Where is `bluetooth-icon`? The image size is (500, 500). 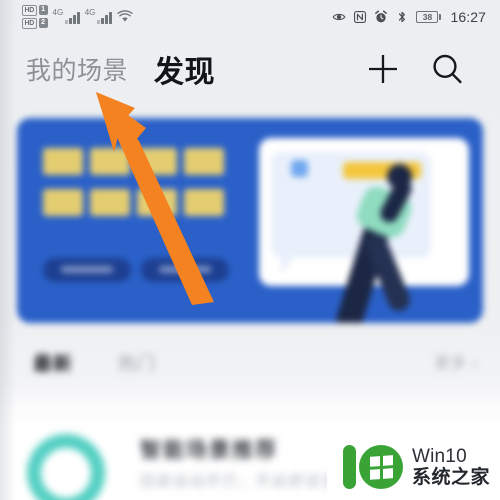 bluetooth-icon is located at coordinates (402, 17).